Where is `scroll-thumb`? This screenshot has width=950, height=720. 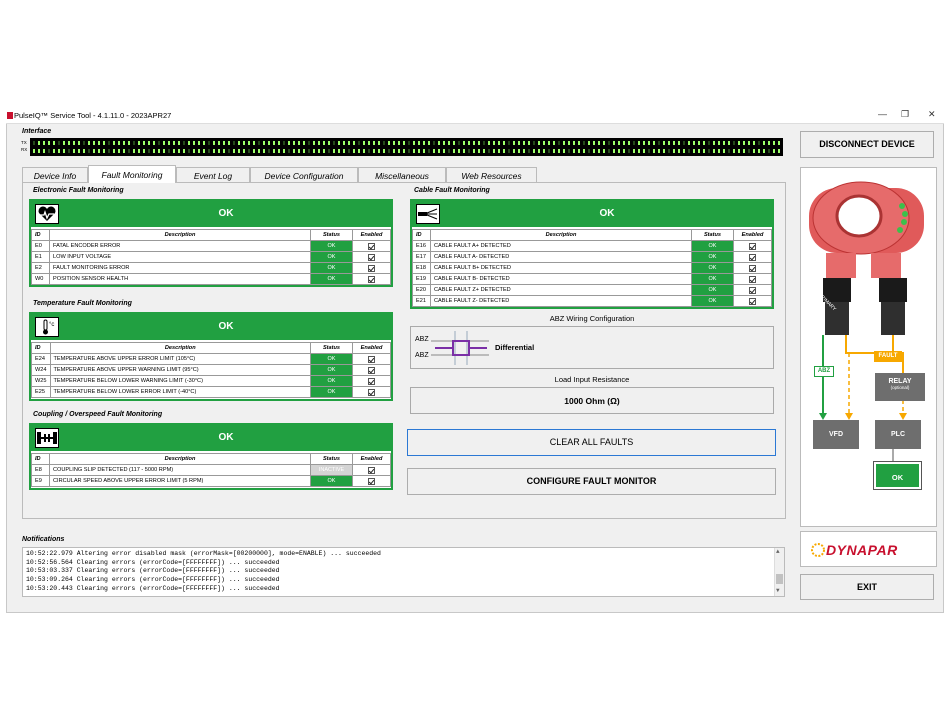
scroll-thumb is located at coordinates (779, 579).